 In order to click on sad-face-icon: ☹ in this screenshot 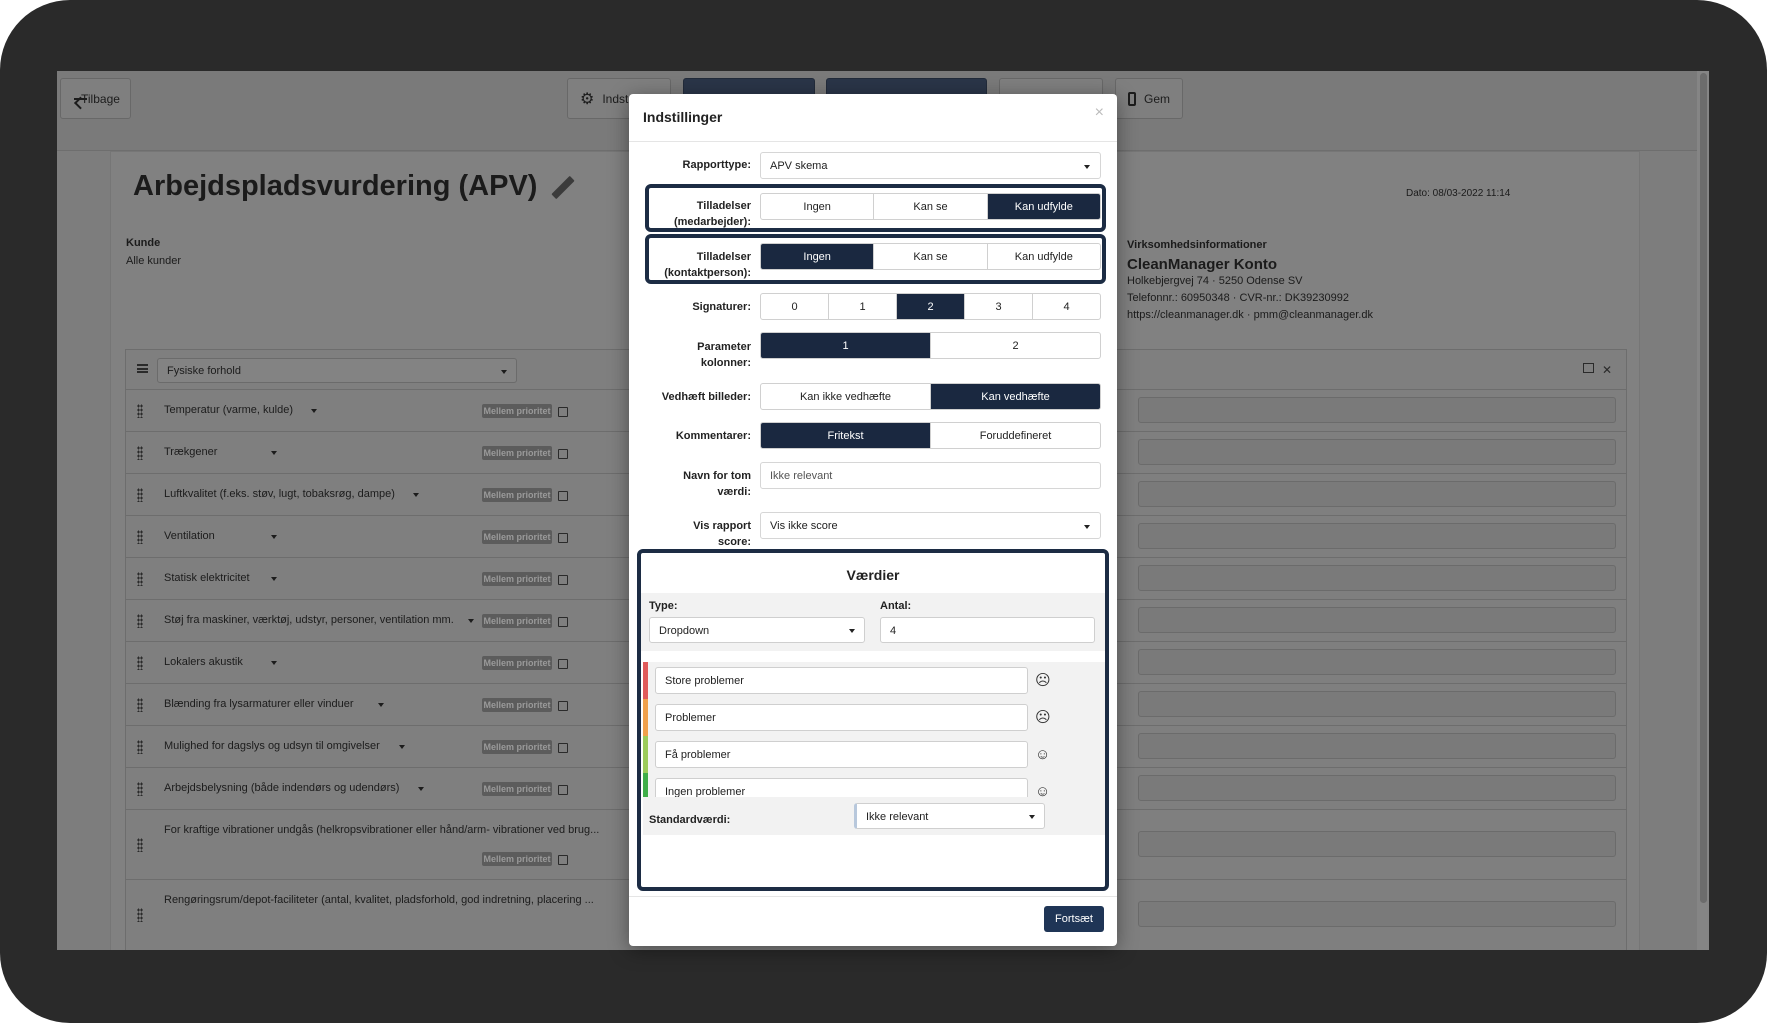, I will do `click(1043, 717)`.